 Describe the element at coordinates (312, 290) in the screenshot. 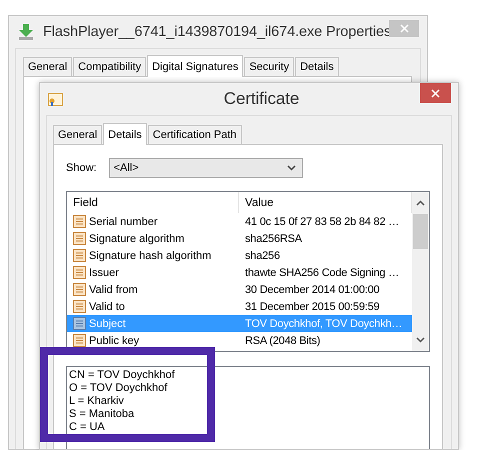

I see `field-value: 30 December 2014 01:00:00` at that location.